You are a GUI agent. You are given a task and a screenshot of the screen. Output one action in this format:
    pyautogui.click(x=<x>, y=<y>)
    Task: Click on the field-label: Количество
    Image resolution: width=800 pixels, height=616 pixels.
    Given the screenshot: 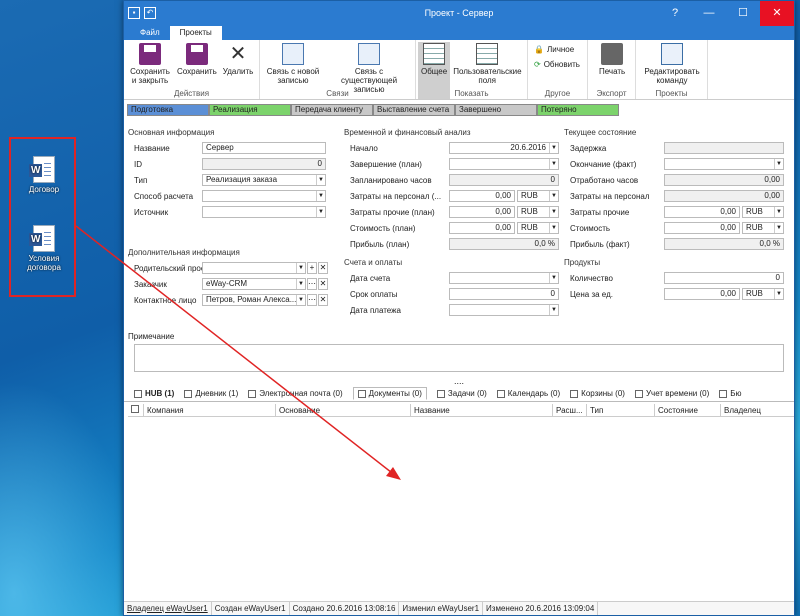 What is the action you would take?
    pyautogui.click(x=591, y=278)
    